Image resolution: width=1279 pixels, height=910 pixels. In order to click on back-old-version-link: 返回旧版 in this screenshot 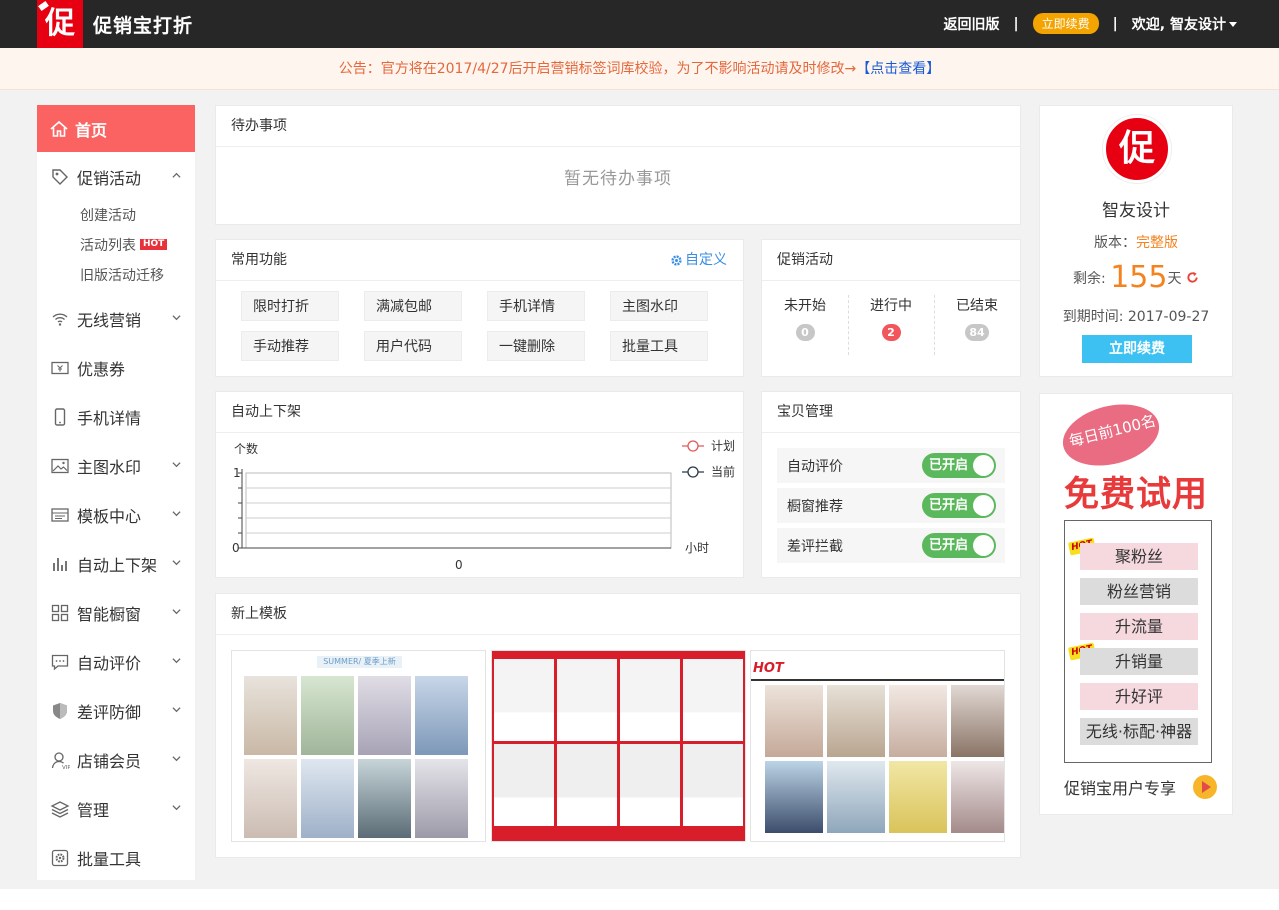, I will do `click(972, 24)`.